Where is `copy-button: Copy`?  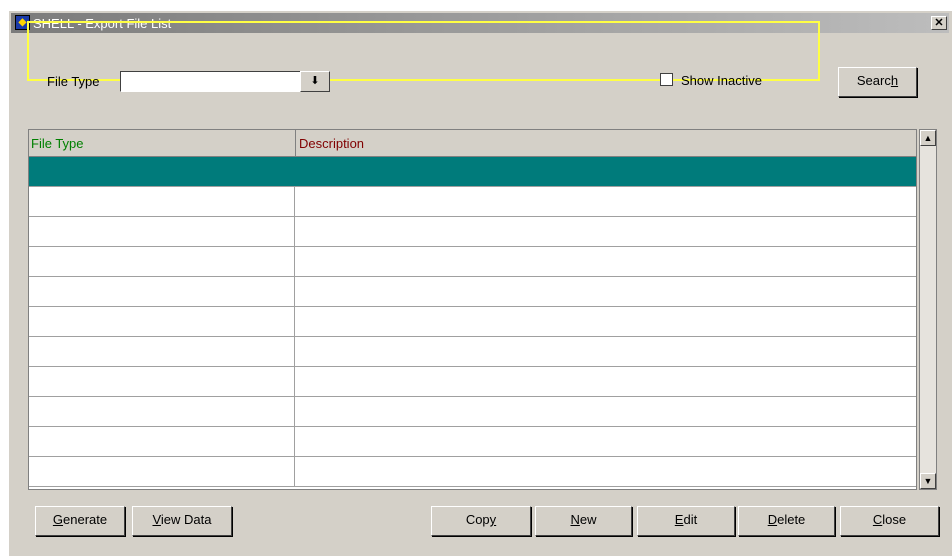 copy-button: Copy is located at coordinates (481, 521).